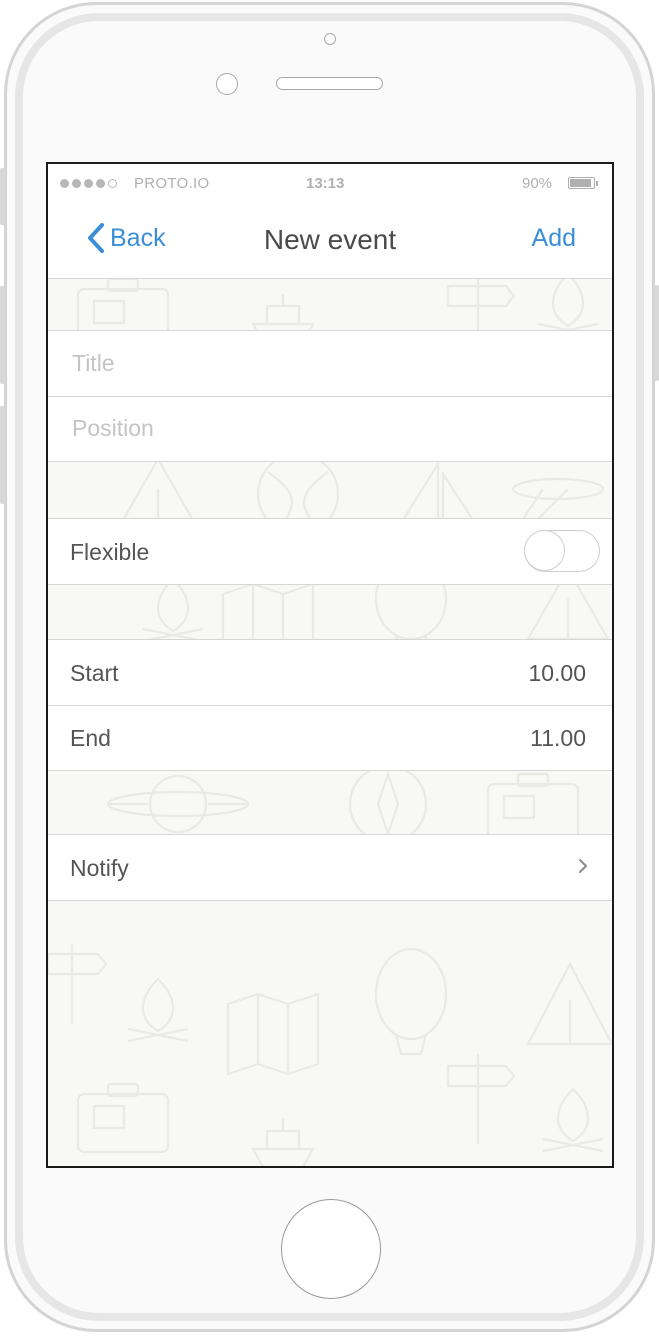 The image size is (659, 1336). What do you see at coordinates (331, 1249) in the screenshot?
I see `home-button` at bounding box center [331, 1249].